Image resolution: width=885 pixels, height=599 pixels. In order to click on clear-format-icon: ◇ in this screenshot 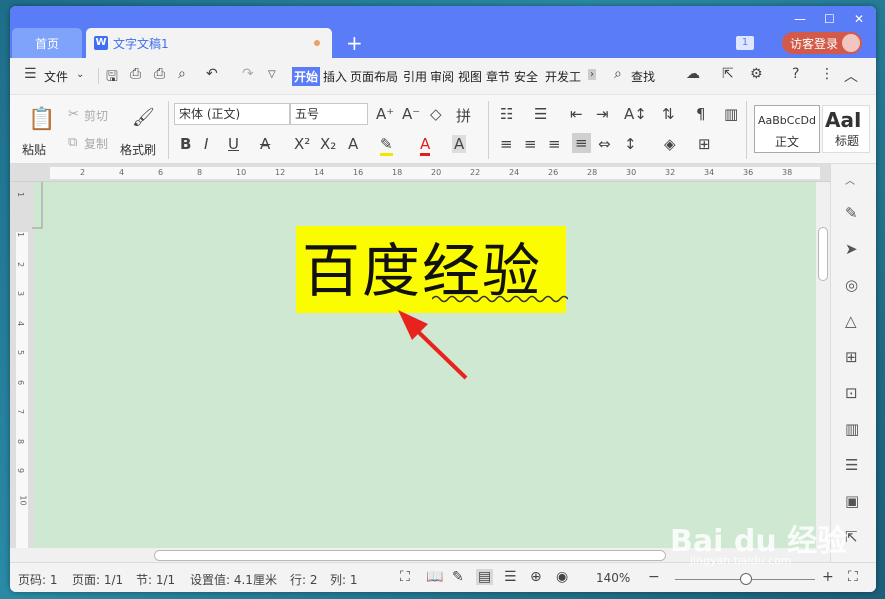, I will do `click(436, 114)`.